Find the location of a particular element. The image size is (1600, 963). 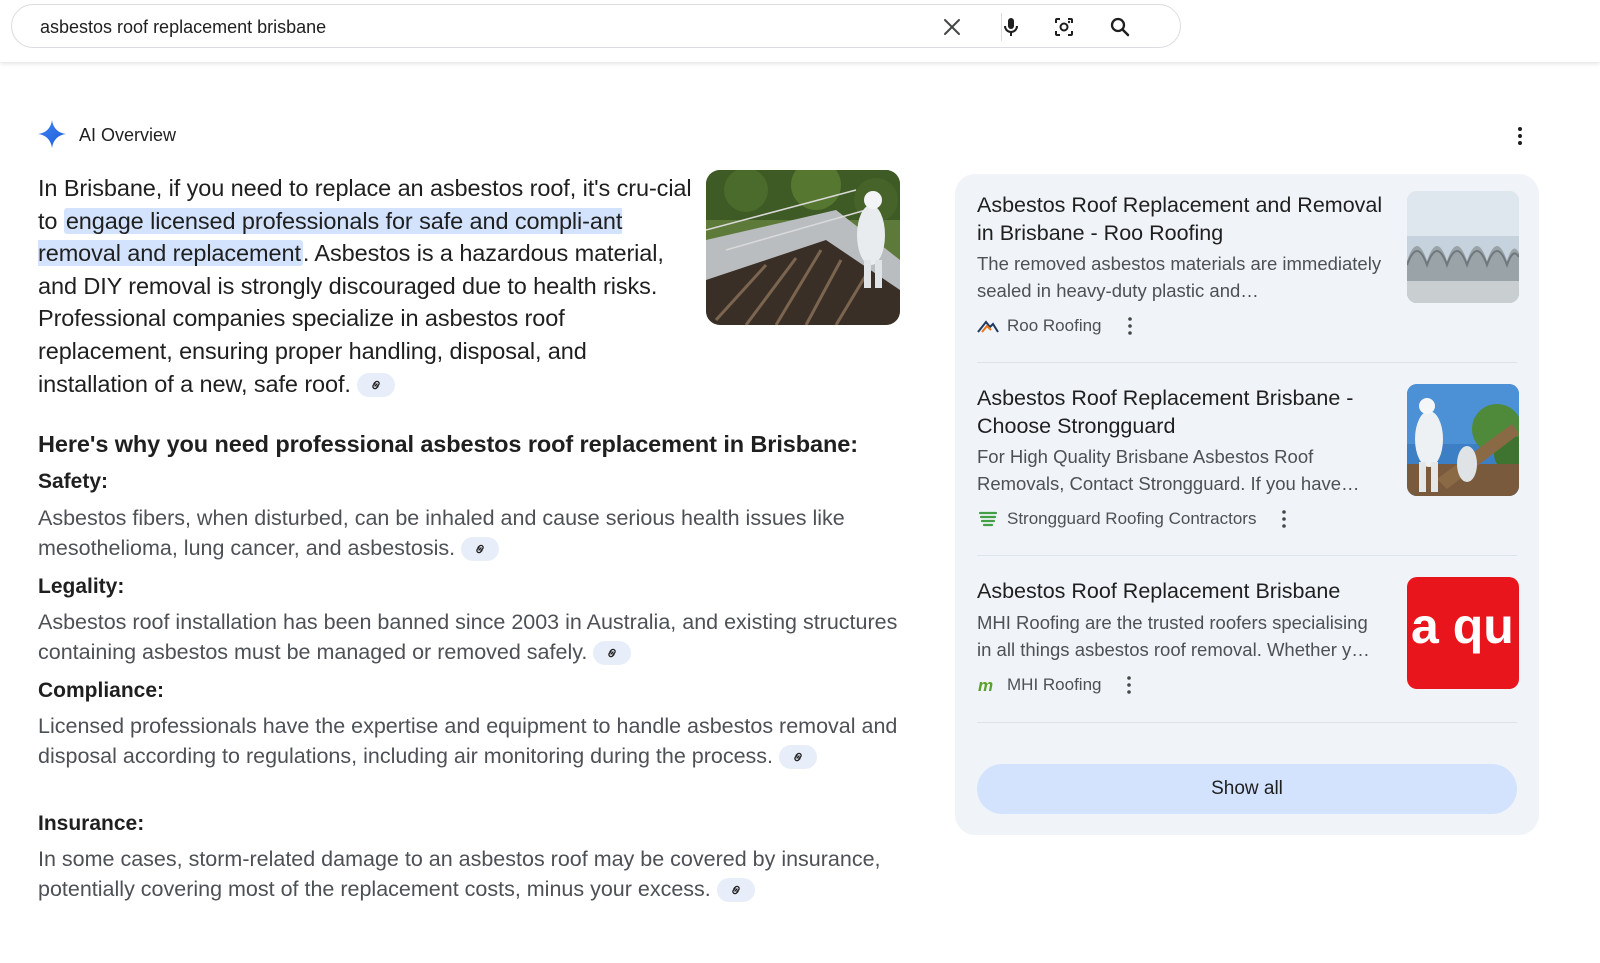

search-box: asbestos roof replacement brisbane is located at coordinates (596, 26).